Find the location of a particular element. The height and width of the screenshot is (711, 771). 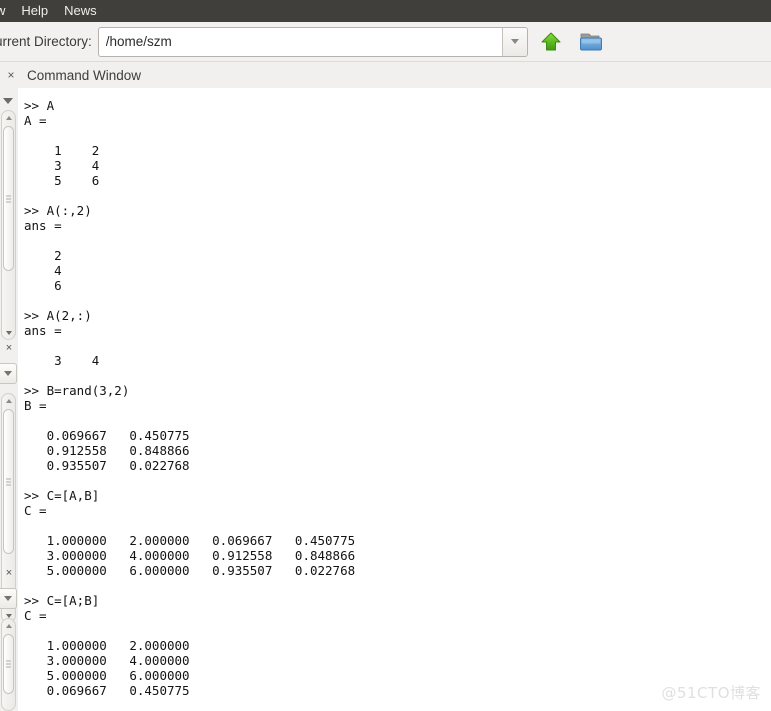

directory-history-dropdown is located at coordinates (514, 41).